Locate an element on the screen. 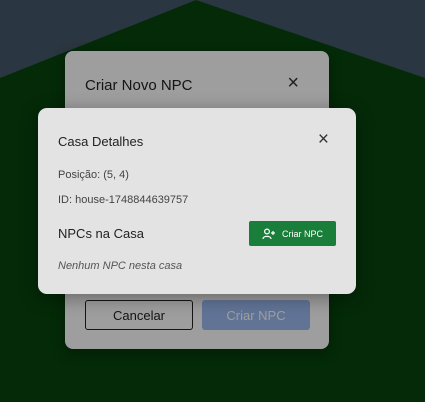 This screenshot has height=402, width=425. house-position: Posição: (5, 4) is located at coordinates (93, 175).